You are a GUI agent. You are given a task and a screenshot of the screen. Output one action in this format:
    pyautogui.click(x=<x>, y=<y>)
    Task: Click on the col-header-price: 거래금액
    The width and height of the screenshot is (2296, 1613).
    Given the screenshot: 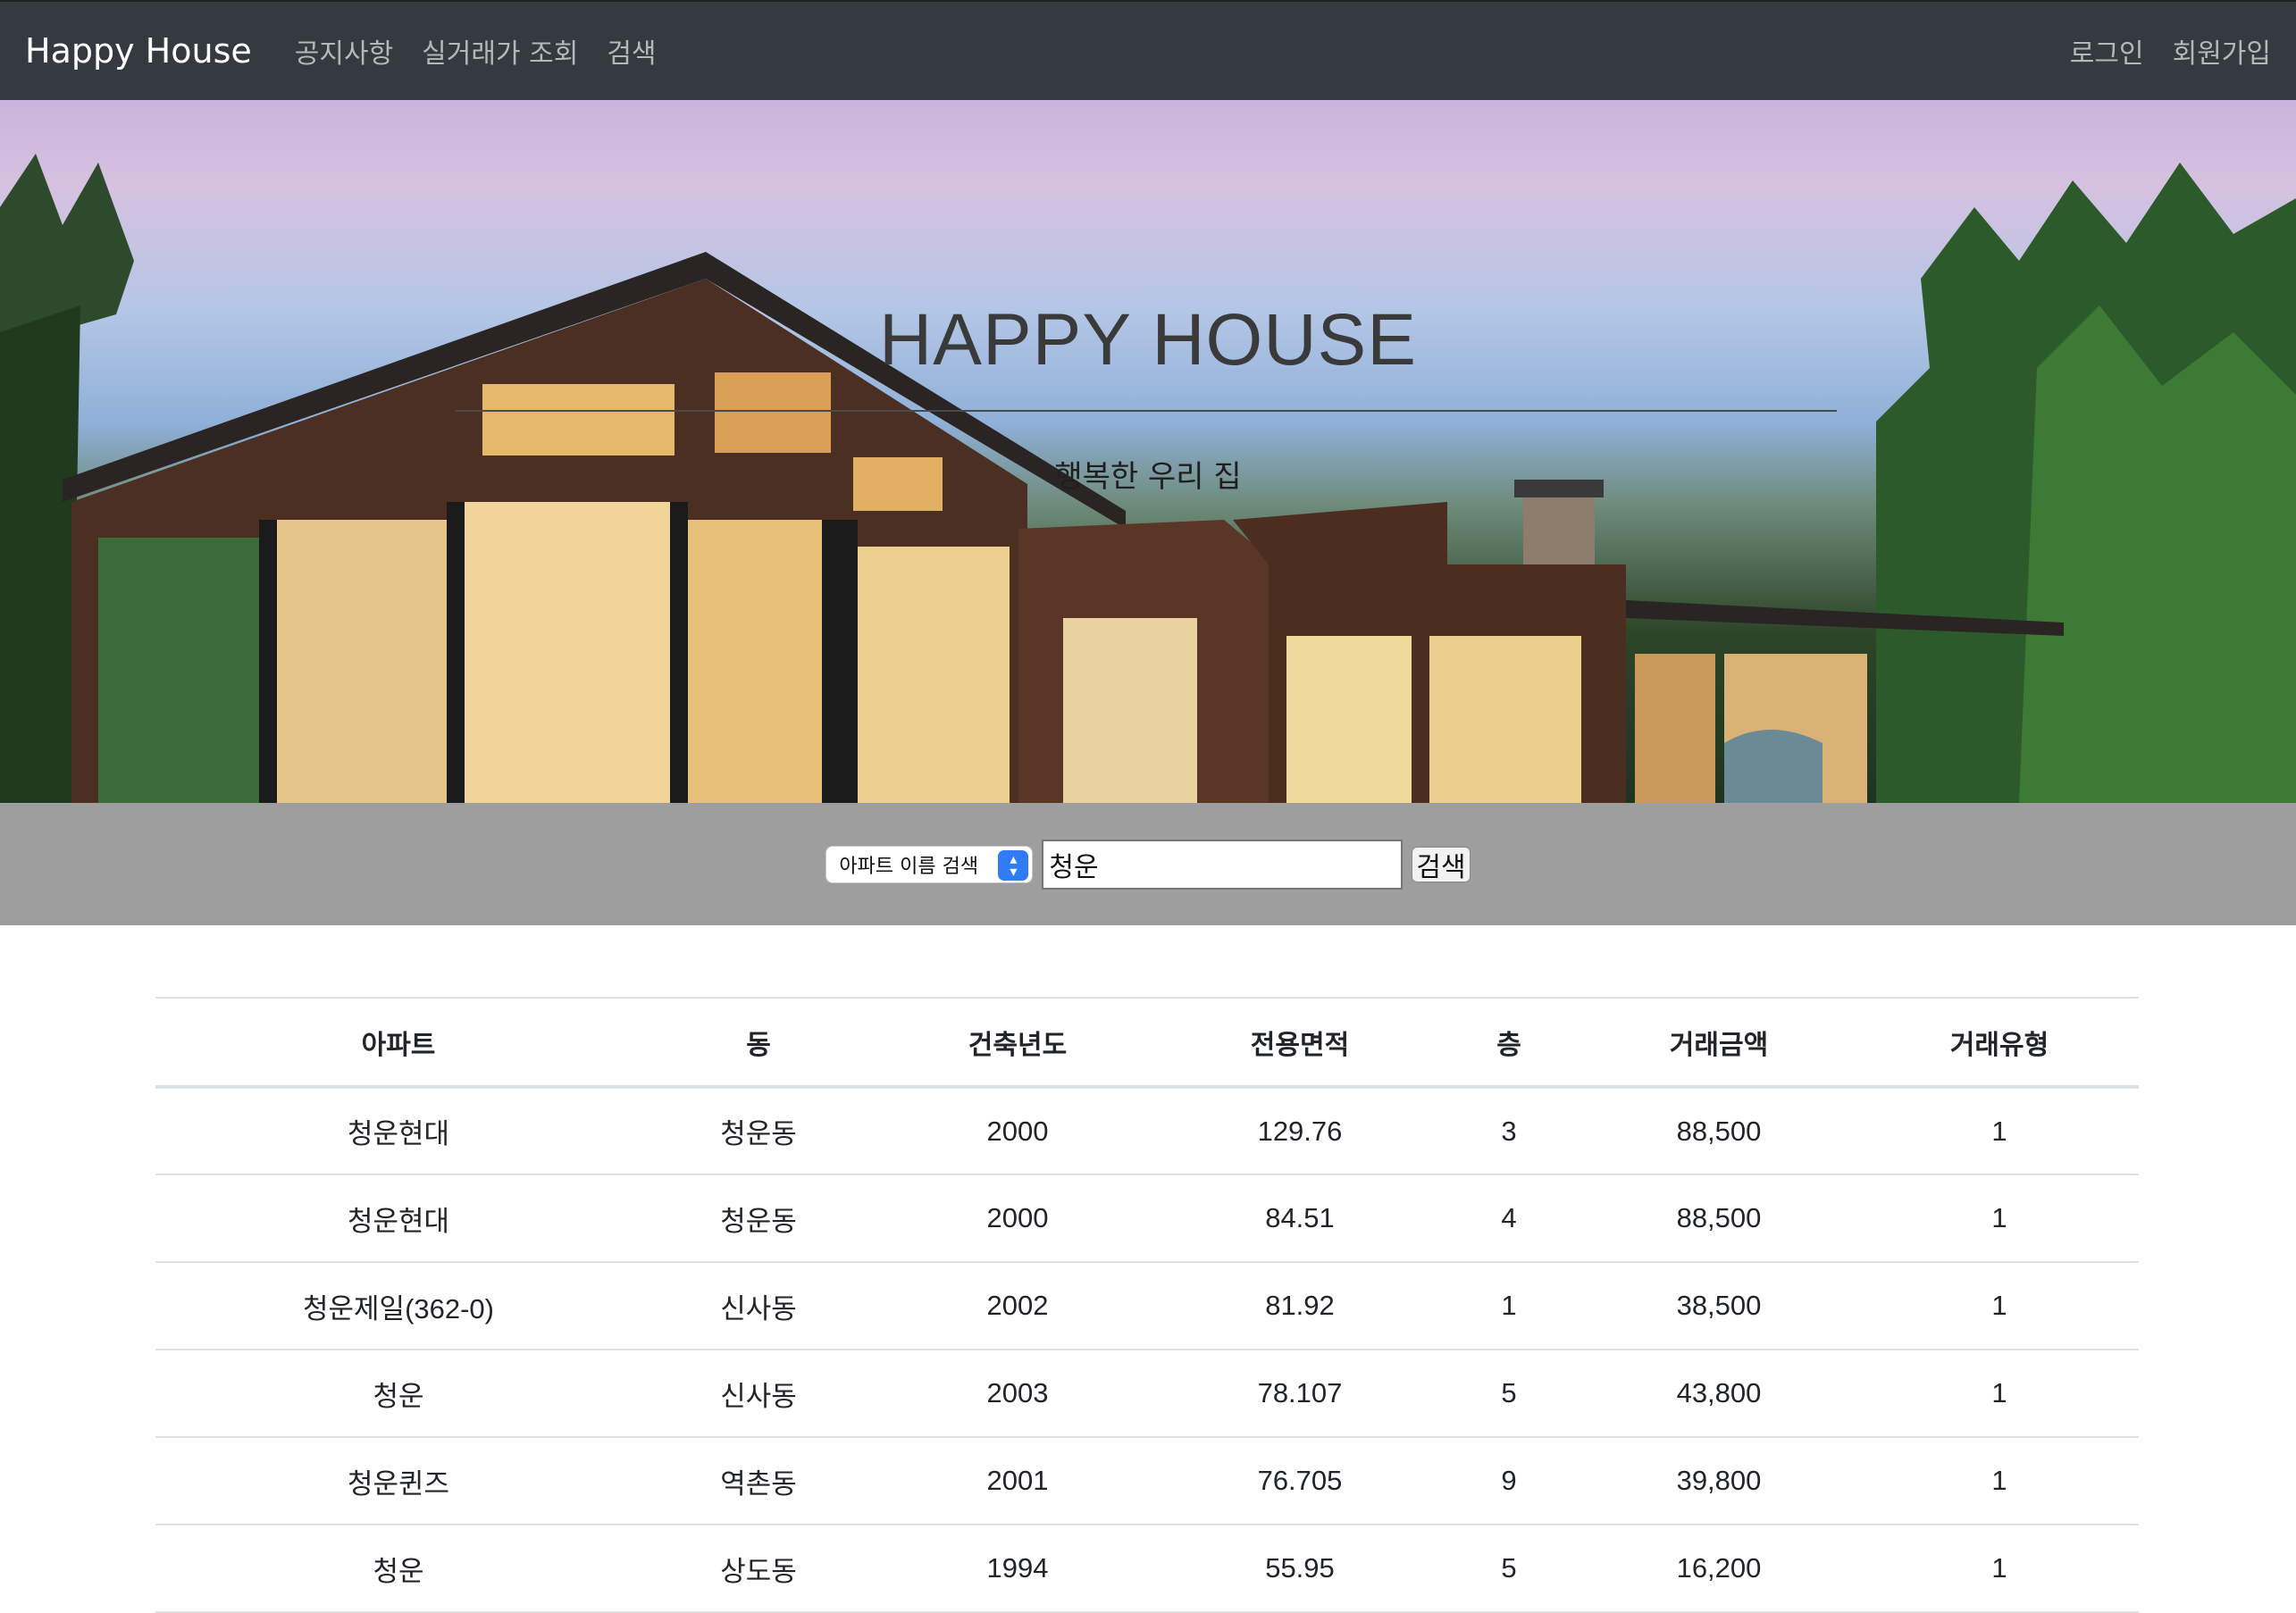 What is the action you would take?
    pyautogui.click(x=1719, y=1043)
    